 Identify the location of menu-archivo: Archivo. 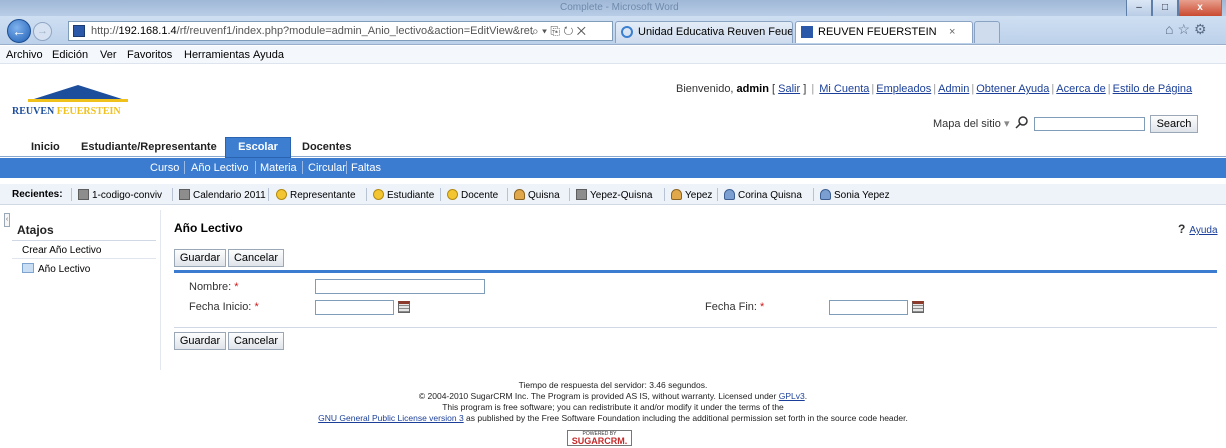
(24, 55).